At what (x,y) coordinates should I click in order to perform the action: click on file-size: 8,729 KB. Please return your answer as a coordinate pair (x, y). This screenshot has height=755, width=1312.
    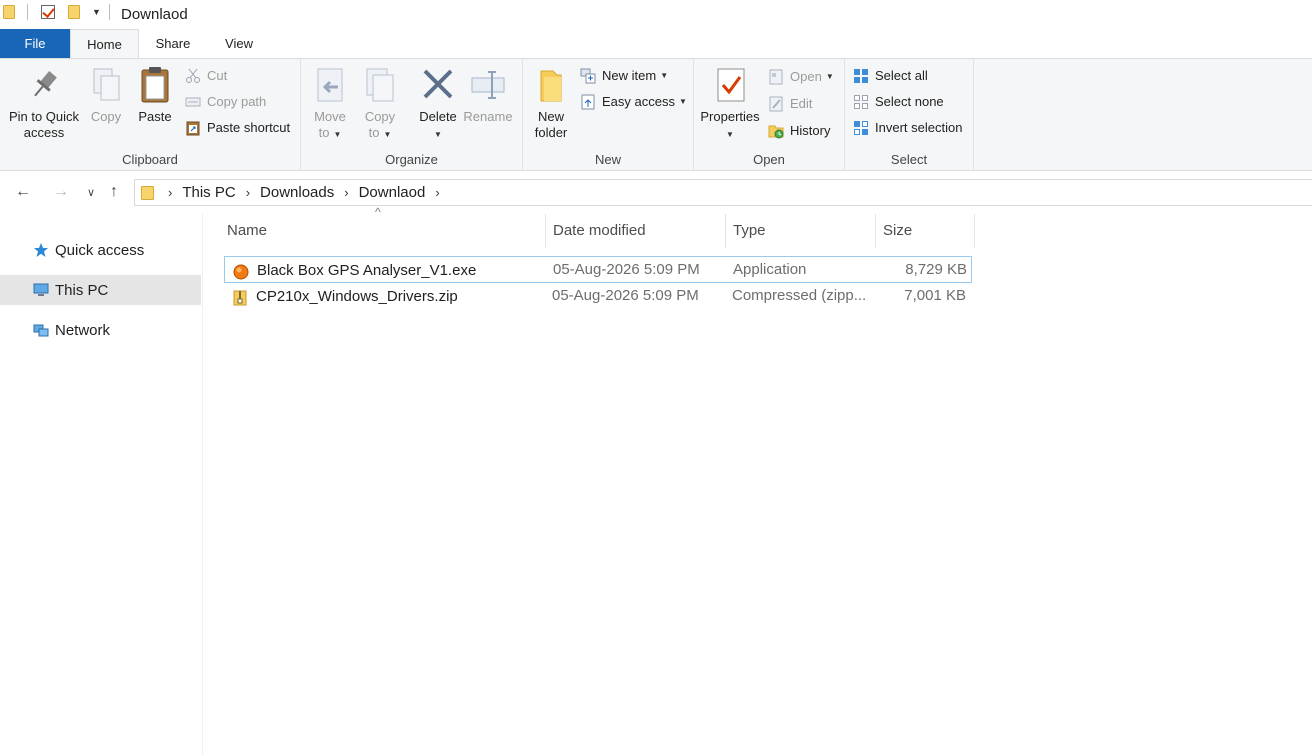
    Looking at the image, I should click on (936, 269).